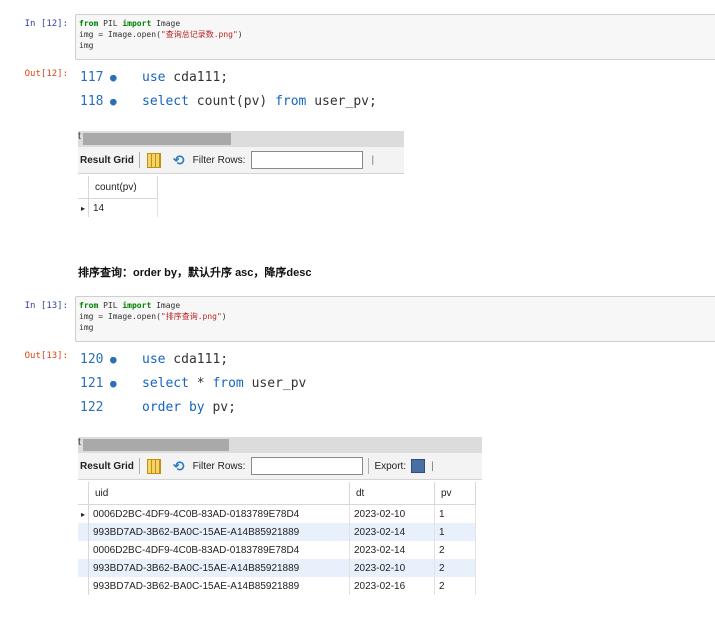 The width and height of the screenshot is (715, 636). Describe the element at coordinates (245, 78) in the screenshot. I see `sql-line: 117 ● use cda111;` at that location.